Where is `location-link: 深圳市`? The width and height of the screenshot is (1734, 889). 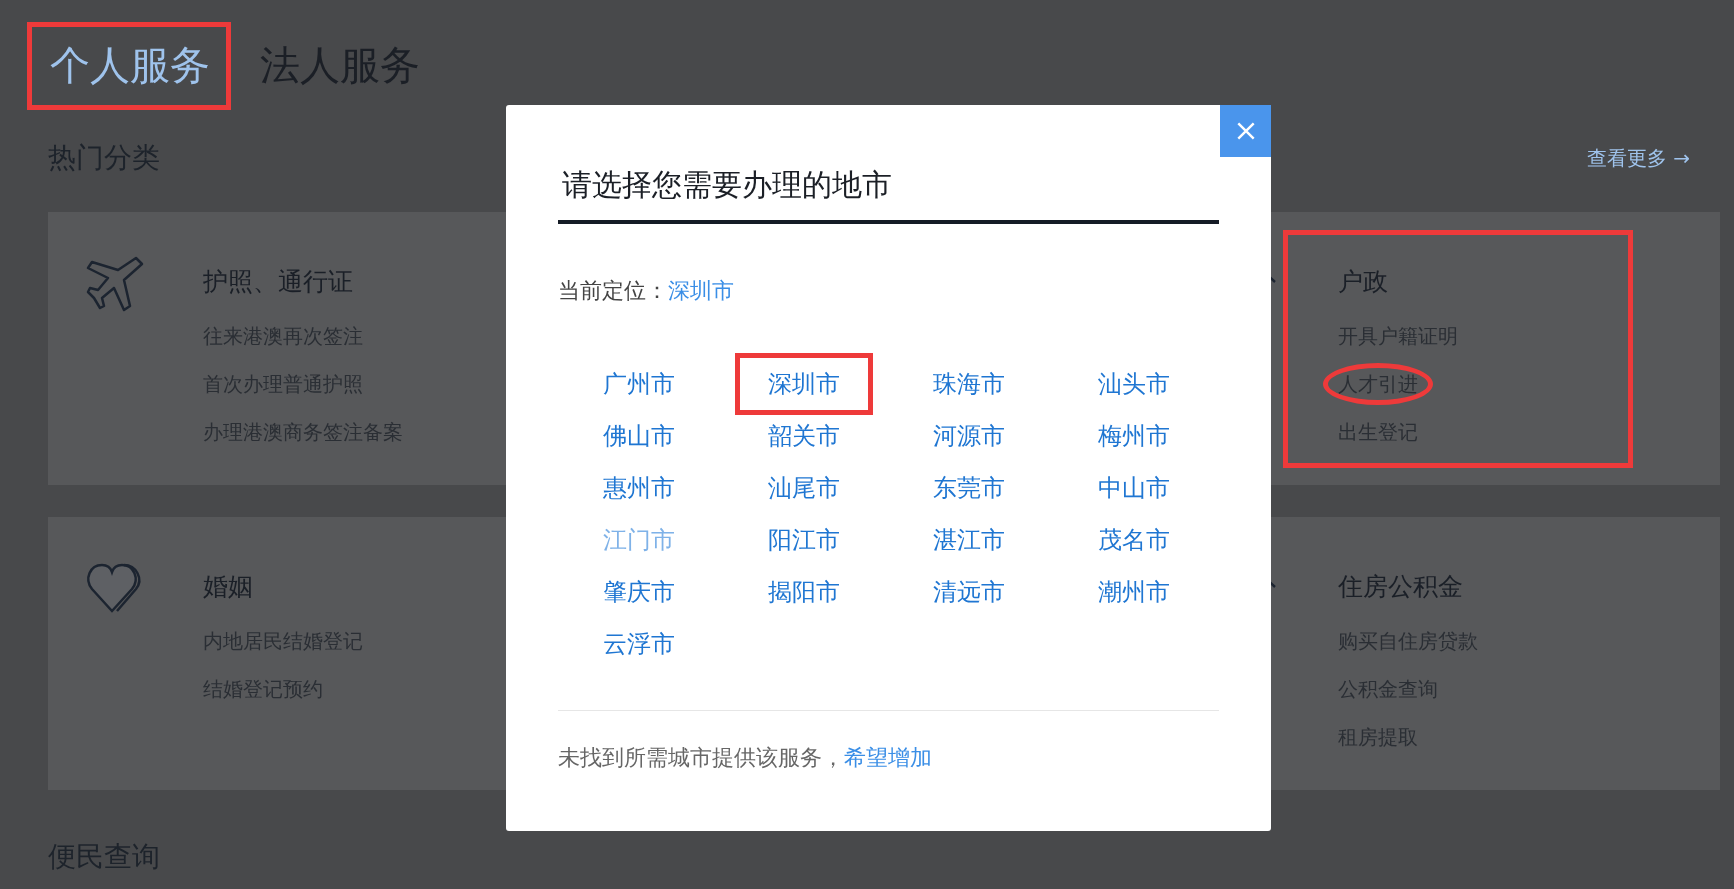 location-link: 深圳市 is located at coordinates (701, 291).